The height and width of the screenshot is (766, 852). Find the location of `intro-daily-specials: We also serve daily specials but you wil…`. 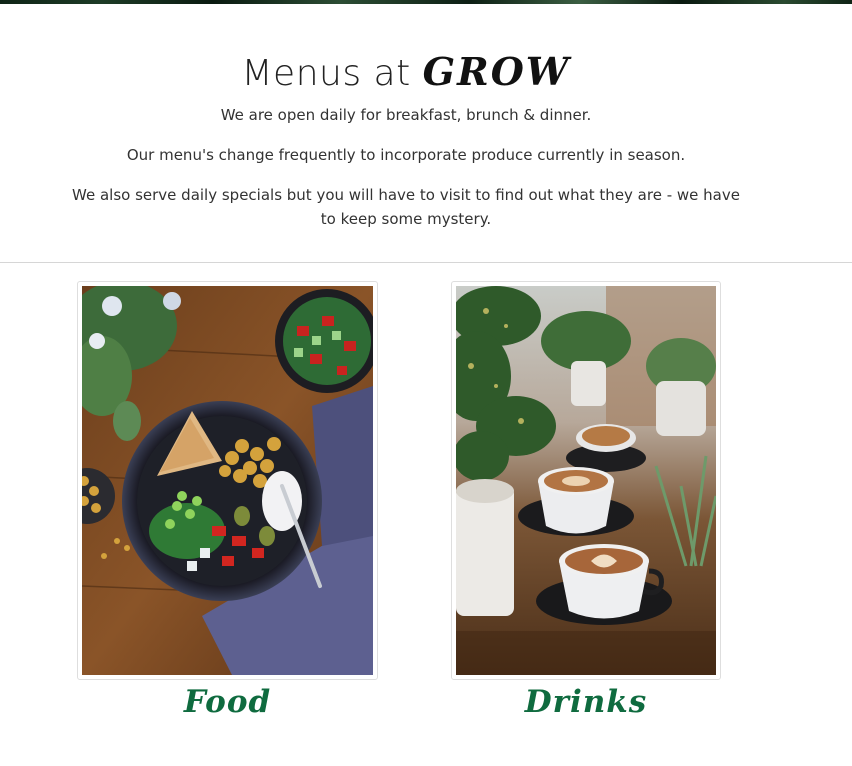

intro-daily-specials: We also serve daily specials but you wil… is located at coordinates (406, 207).